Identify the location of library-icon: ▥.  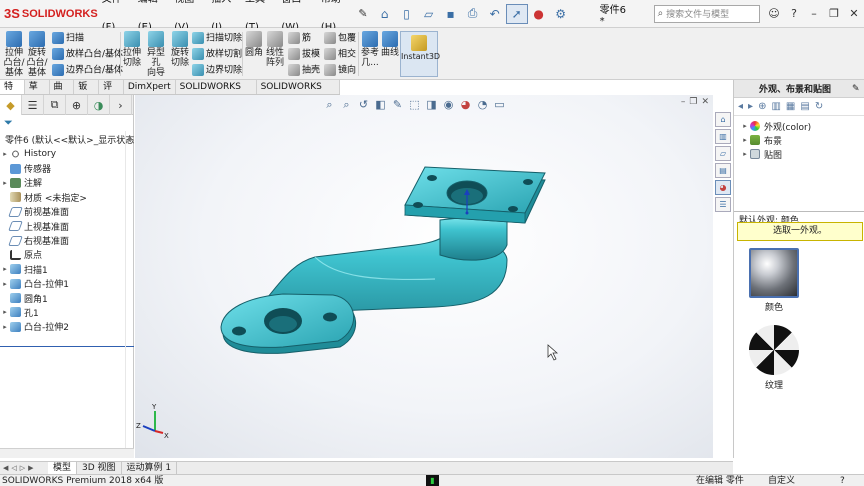
(775, 106).